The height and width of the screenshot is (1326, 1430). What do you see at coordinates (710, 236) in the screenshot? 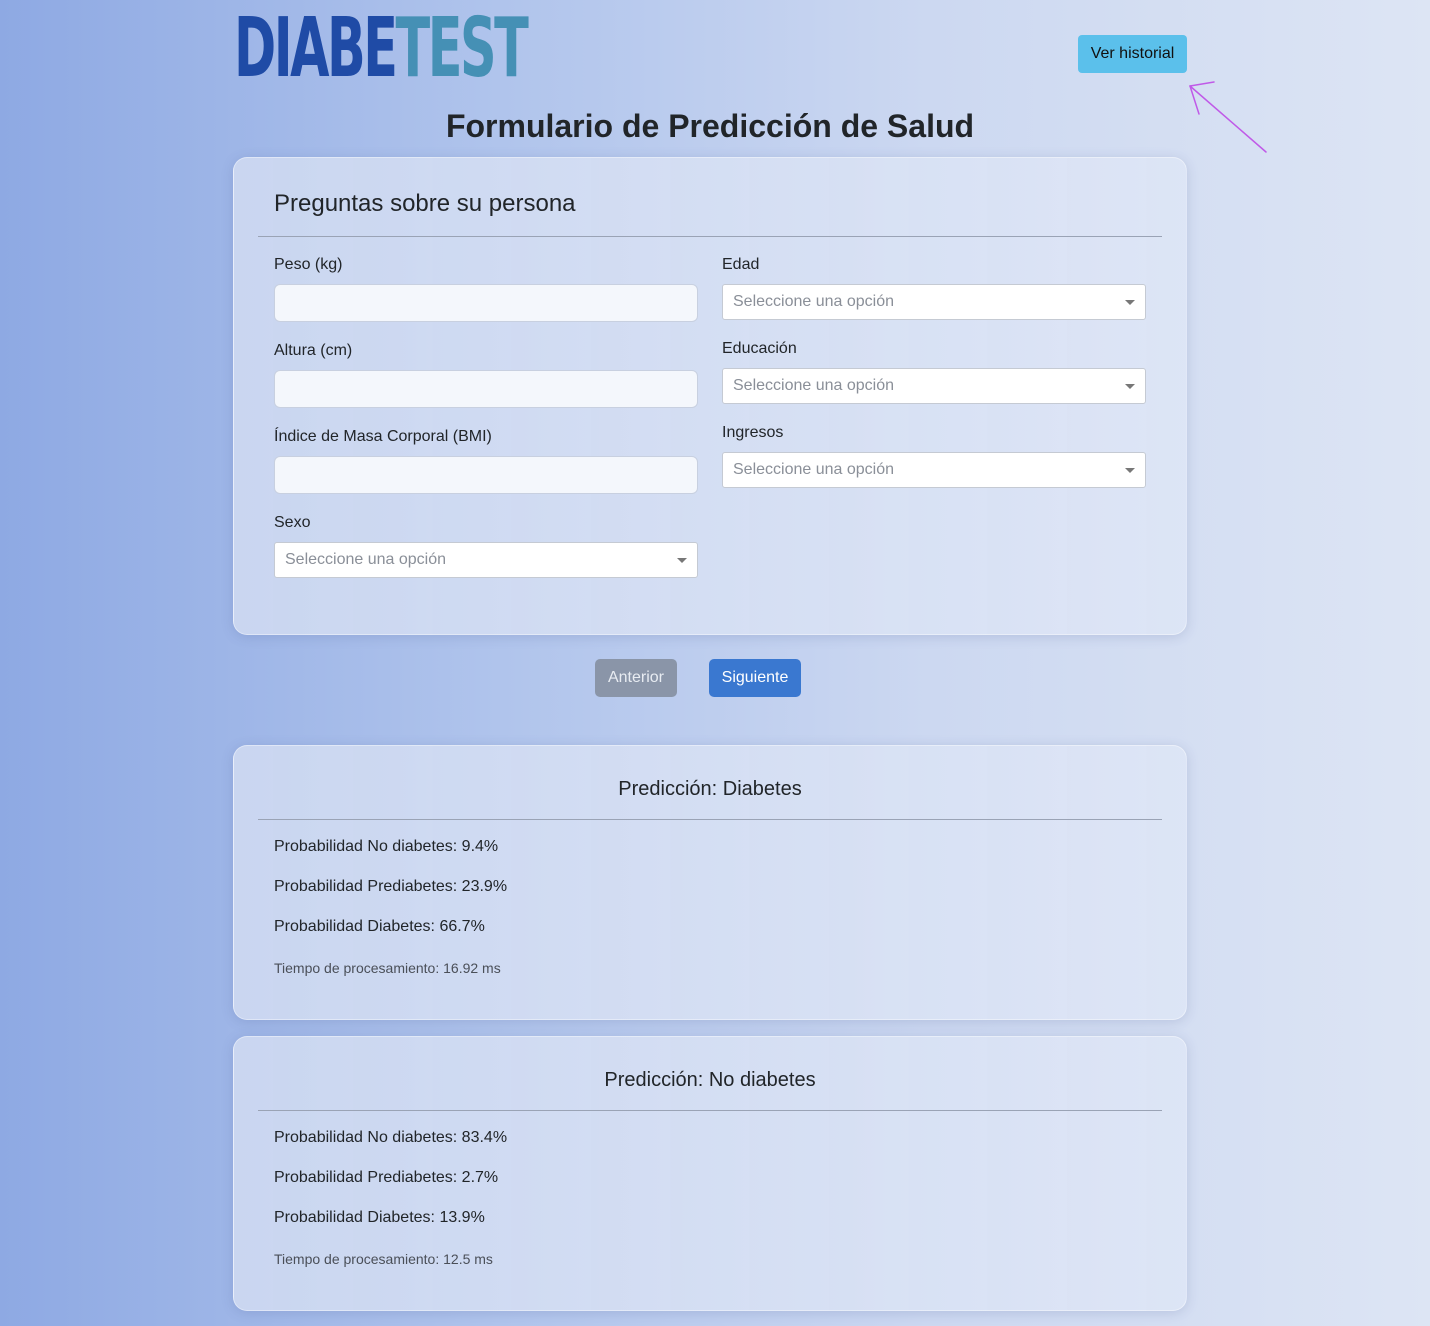
I see `section-divider` at bounding box center [710, 236].